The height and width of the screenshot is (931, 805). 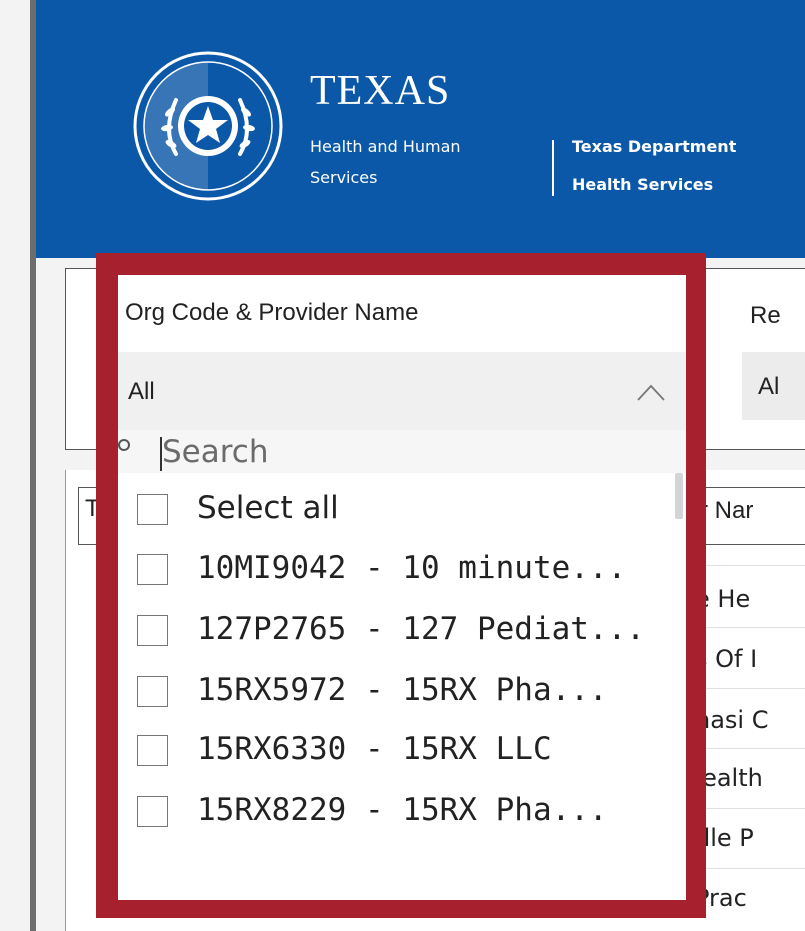 I want to click on search-input, so click(x=402, y=452).